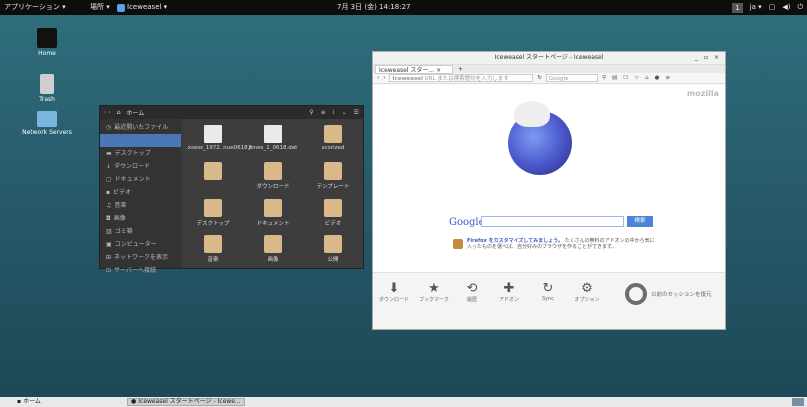 This screenshot has width=807, height=407. I want to click on active-window-menu: Iceweasel ▾, so click(142, 7).